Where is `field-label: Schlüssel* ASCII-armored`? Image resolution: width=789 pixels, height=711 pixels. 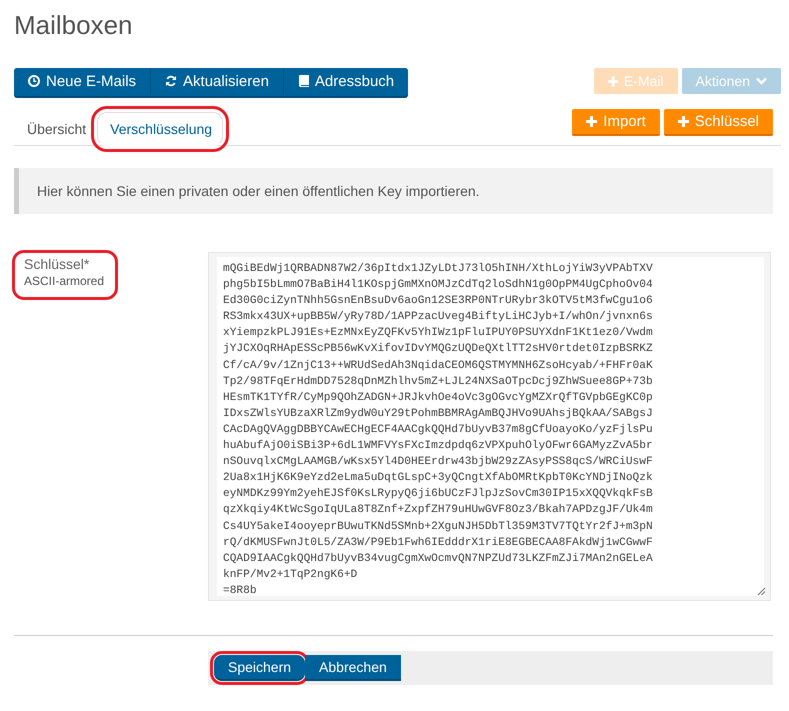
field-label: Schlüssel* ASCII-armored is located at coordinates (65, 275).